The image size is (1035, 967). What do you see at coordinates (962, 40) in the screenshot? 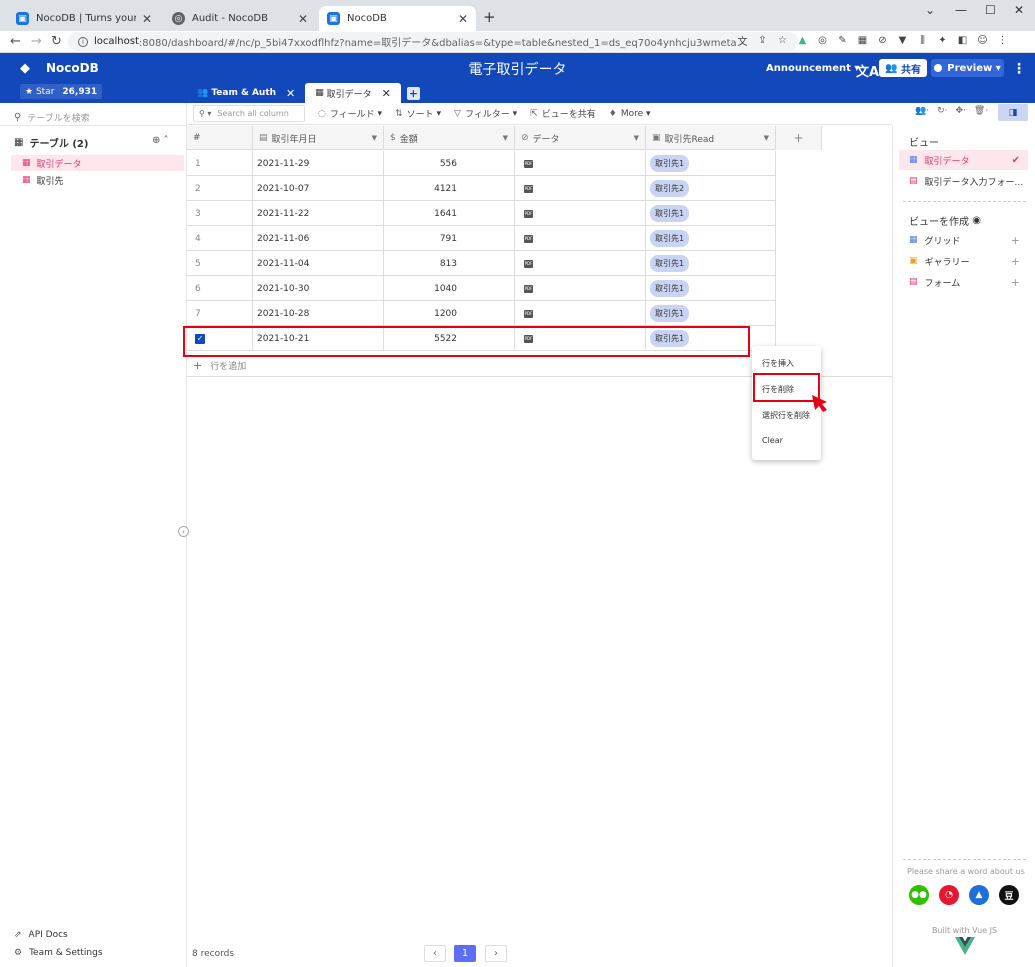
I see `side-panel-icon: ◧` at bounding box center [962, 40].